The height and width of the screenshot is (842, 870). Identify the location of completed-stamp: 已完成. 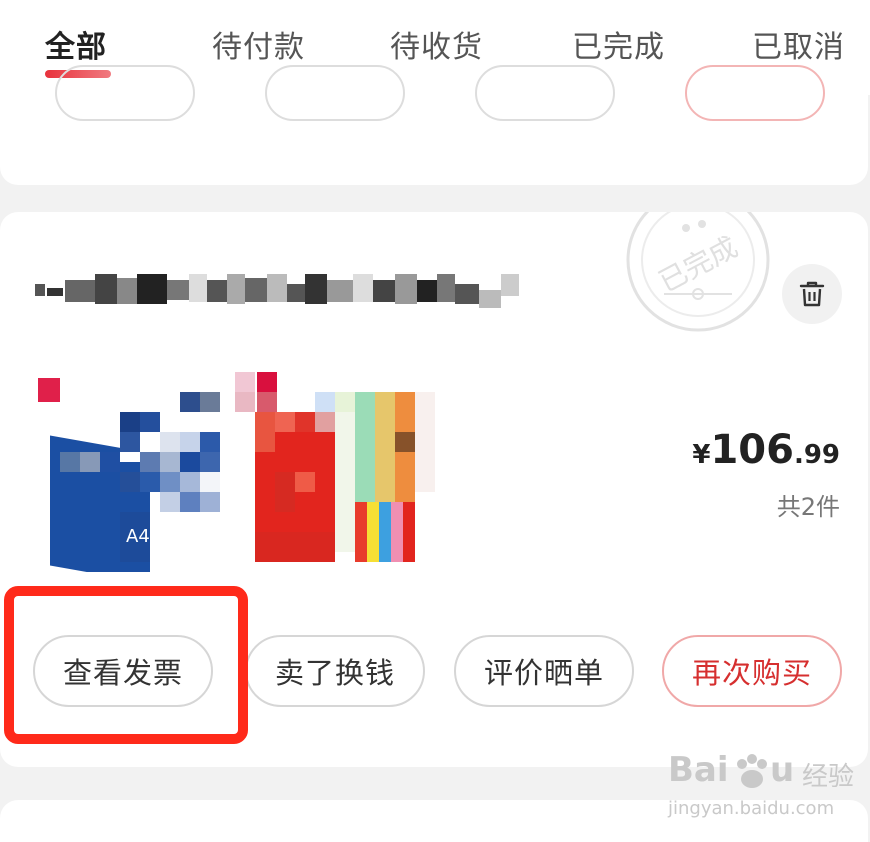
(698, 260).